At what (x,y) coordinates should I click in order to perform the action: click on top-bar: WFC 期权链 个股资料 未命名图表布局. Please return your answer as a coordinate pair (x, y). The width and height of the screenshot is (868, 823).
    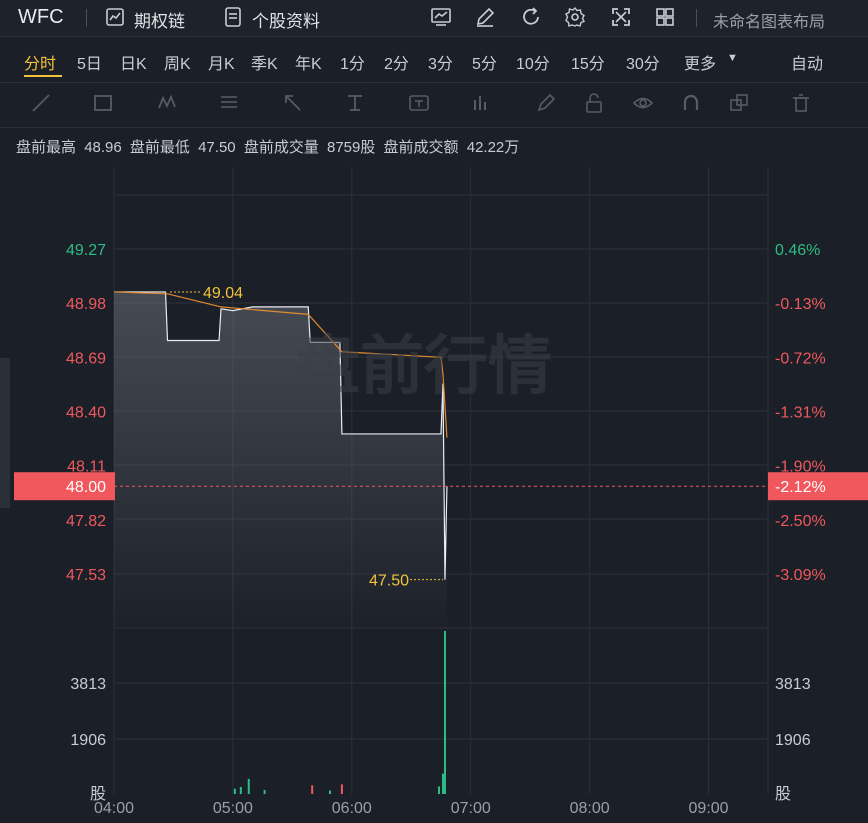
    Looking at the image, I should click on (434, 18).